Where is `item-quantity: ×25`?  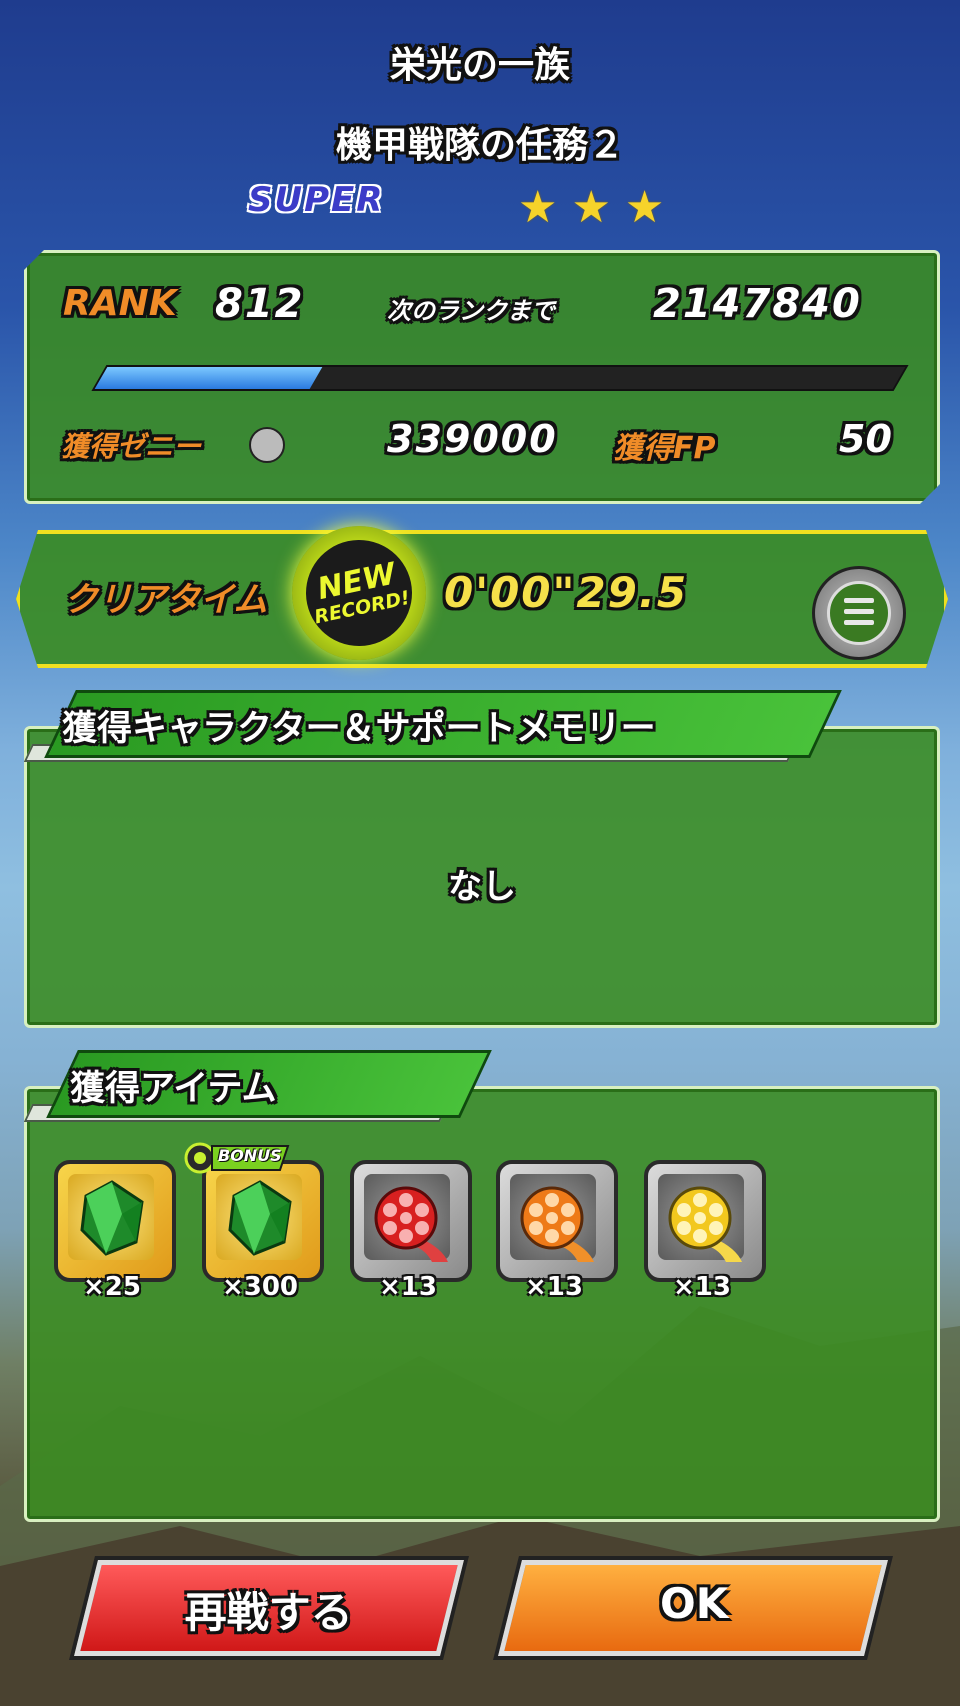 item-quantity: ×25 is located at coordinates (112, 1287).